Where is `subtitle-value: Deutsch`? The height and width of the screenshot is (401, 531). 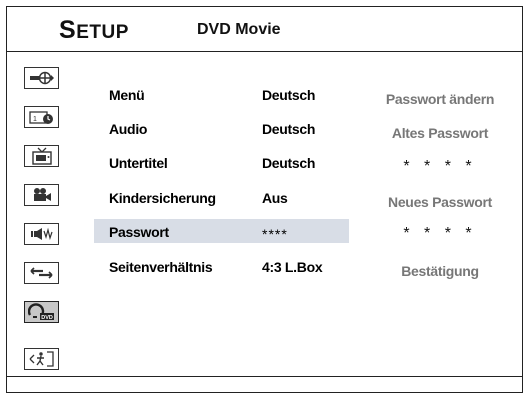
subtitle-value: Deutsch is located at coordinates (288, 163).